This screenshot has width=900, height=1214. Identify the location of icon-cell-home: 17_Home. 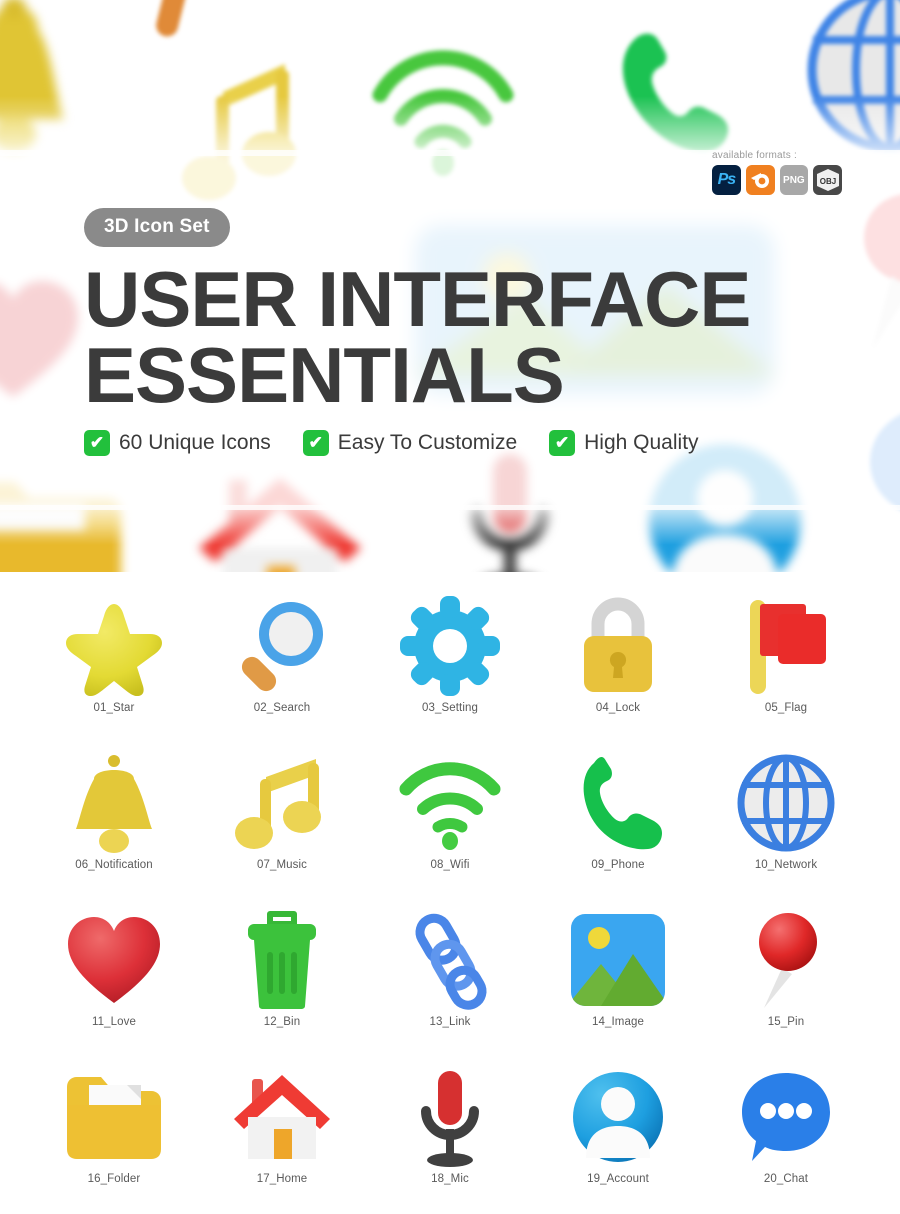
(282, 1135).